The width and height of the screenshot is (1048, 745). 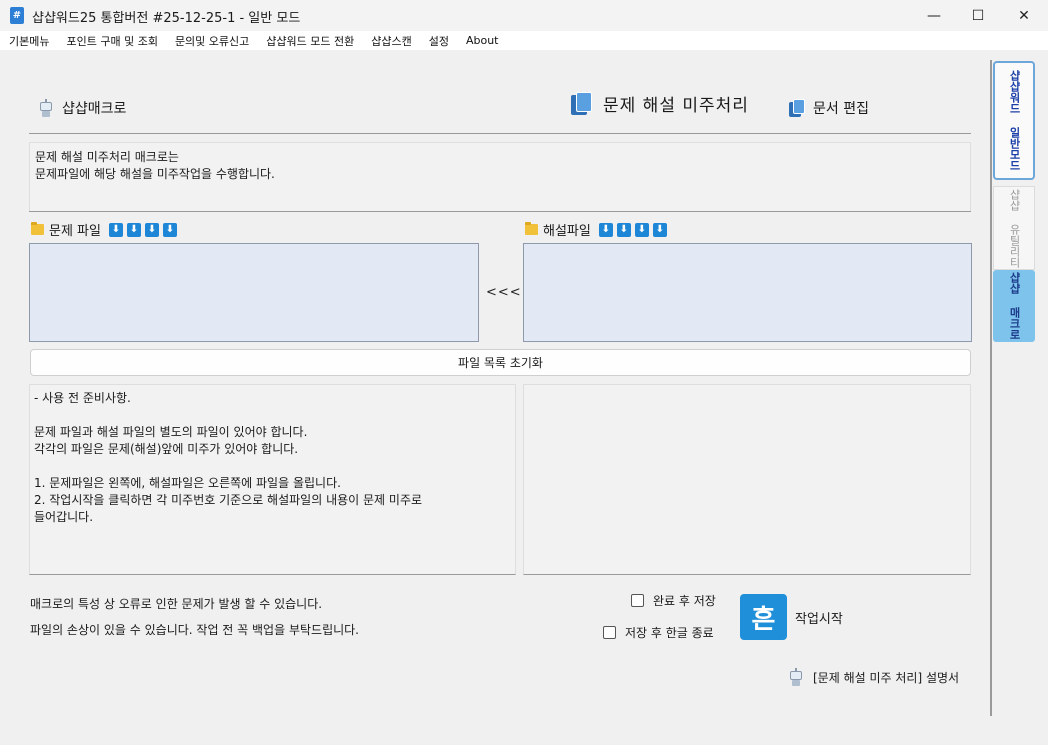 I want to click on menu-inquiry: 문의및 오류신고, so click(x=212, y=41).